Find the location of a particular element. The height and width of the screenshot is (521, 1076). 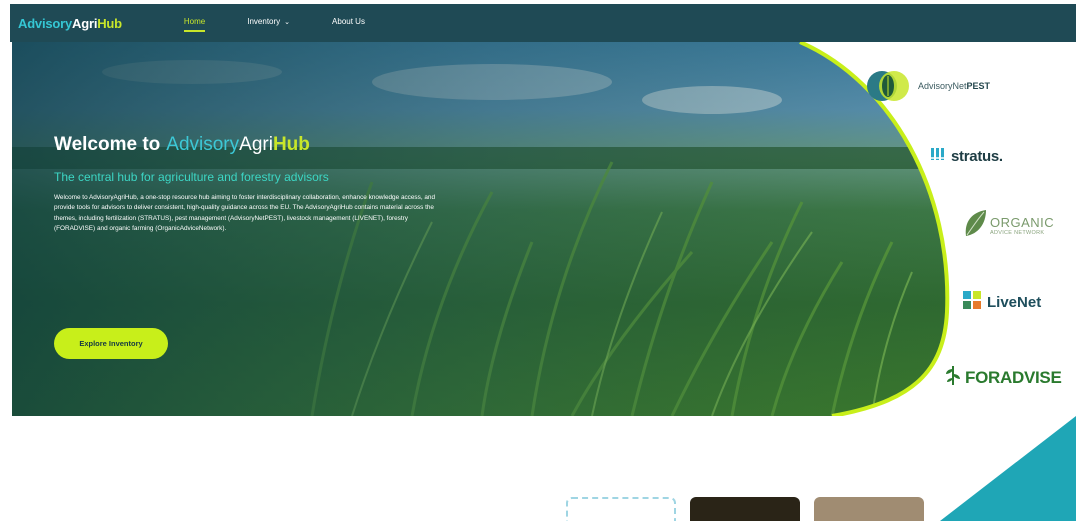

partner-name-stratus: stratus. is located at coordinates (977, 156).